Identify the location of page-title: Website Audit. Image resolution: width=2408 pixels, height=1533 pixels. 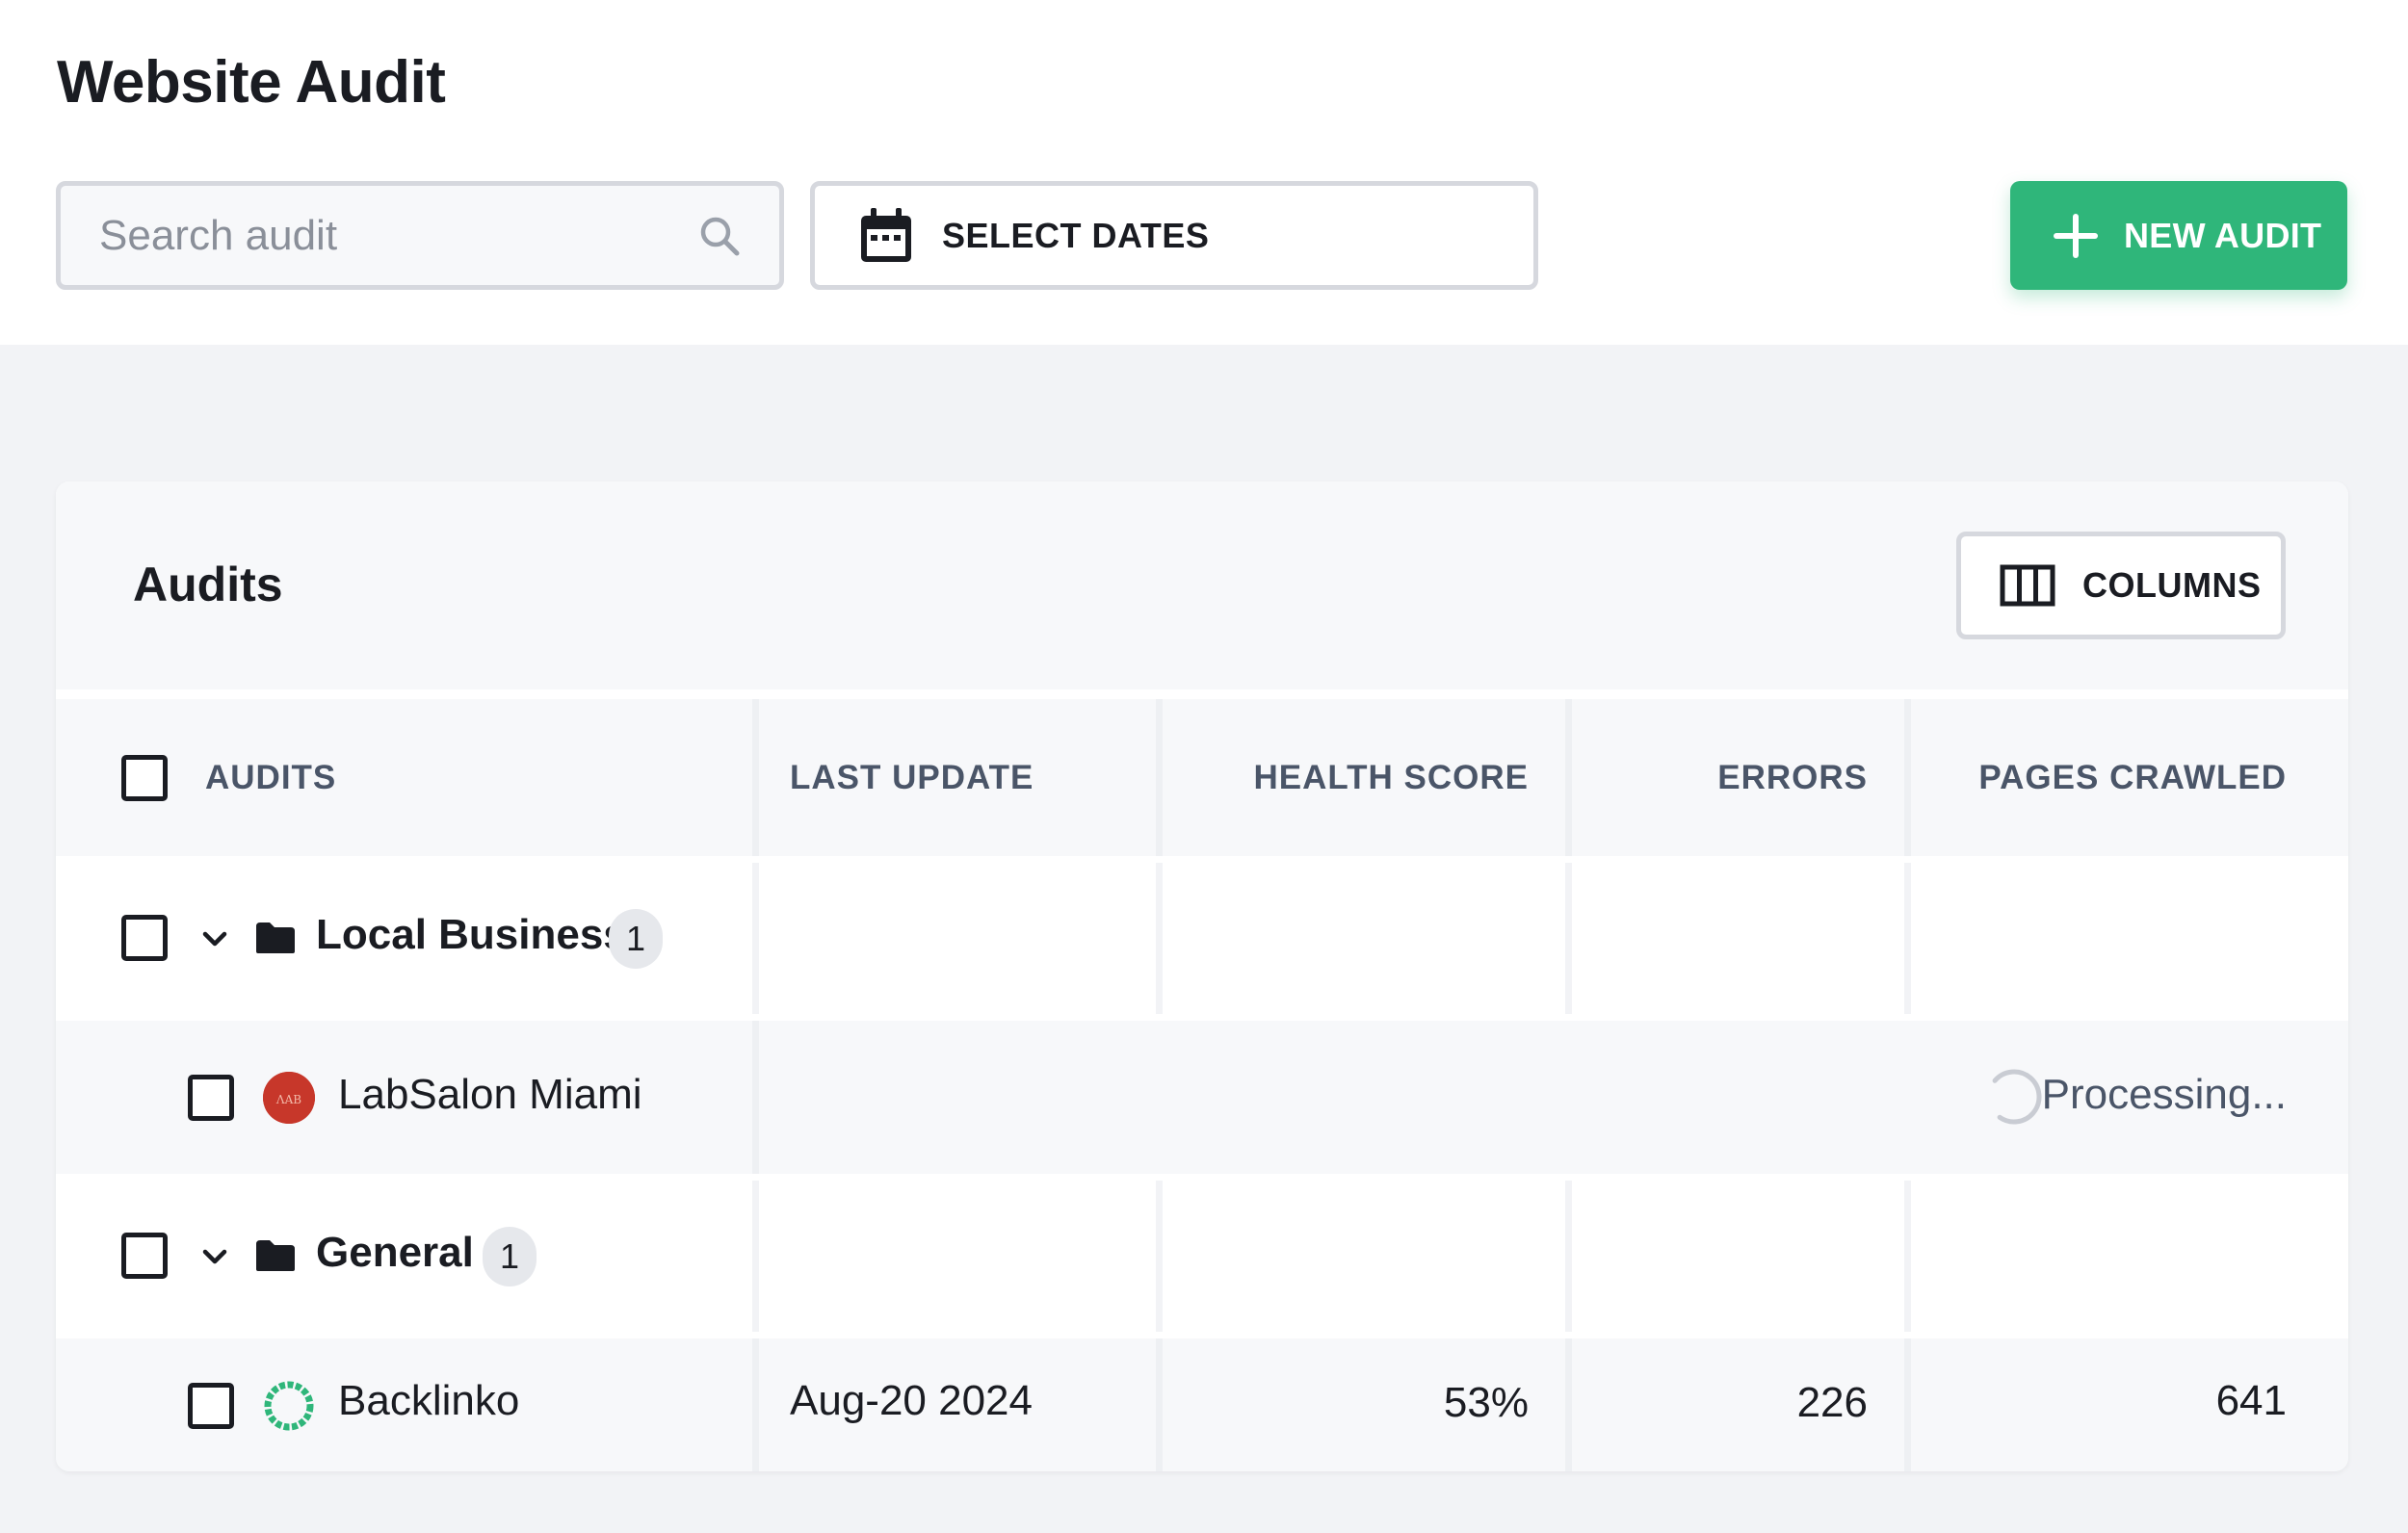
(251, 82).